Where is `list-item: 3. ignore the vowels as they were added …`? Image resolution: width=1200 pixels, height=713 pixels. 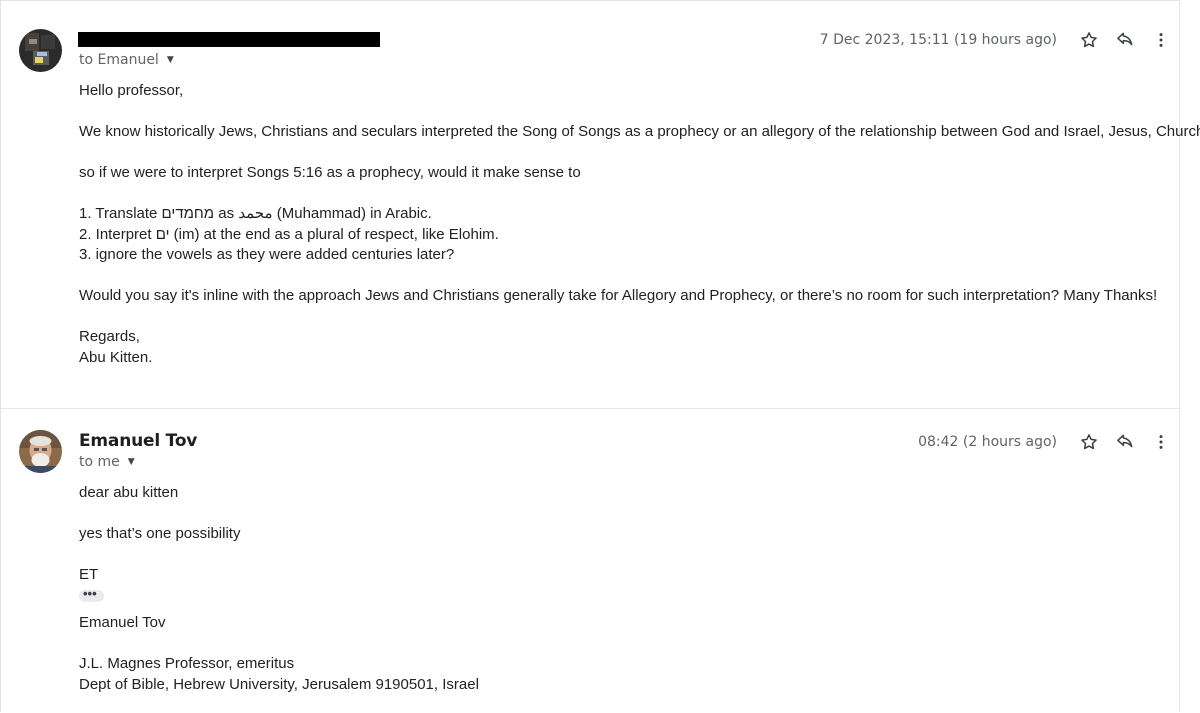
list-item: 3. ignore the vowels as they were added … is located at coordinates (267, 254).